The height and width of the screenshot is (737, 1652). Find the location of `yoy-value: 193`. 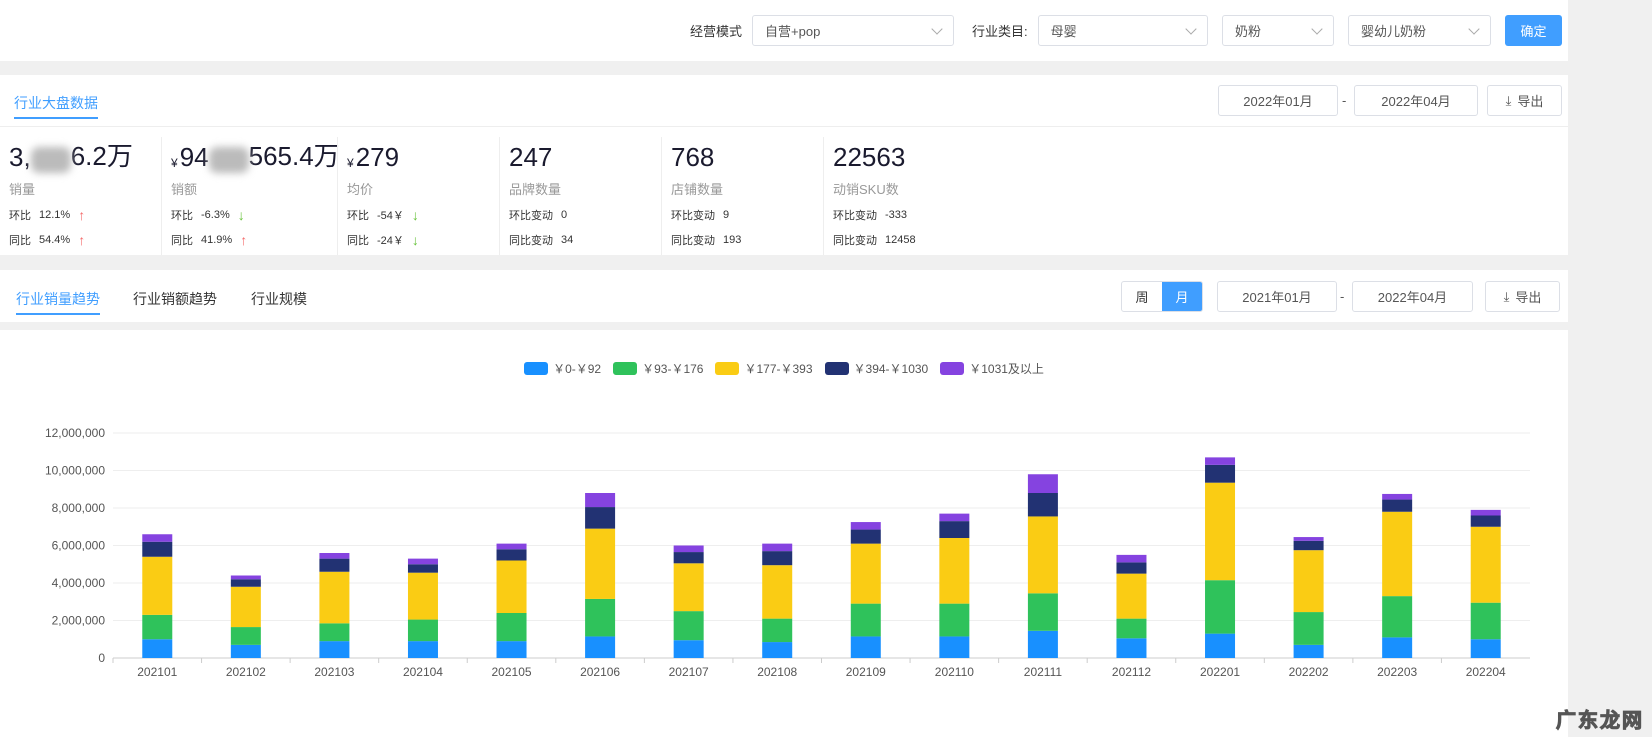

yoy-value: 193 is located at coordinates (732, 240).